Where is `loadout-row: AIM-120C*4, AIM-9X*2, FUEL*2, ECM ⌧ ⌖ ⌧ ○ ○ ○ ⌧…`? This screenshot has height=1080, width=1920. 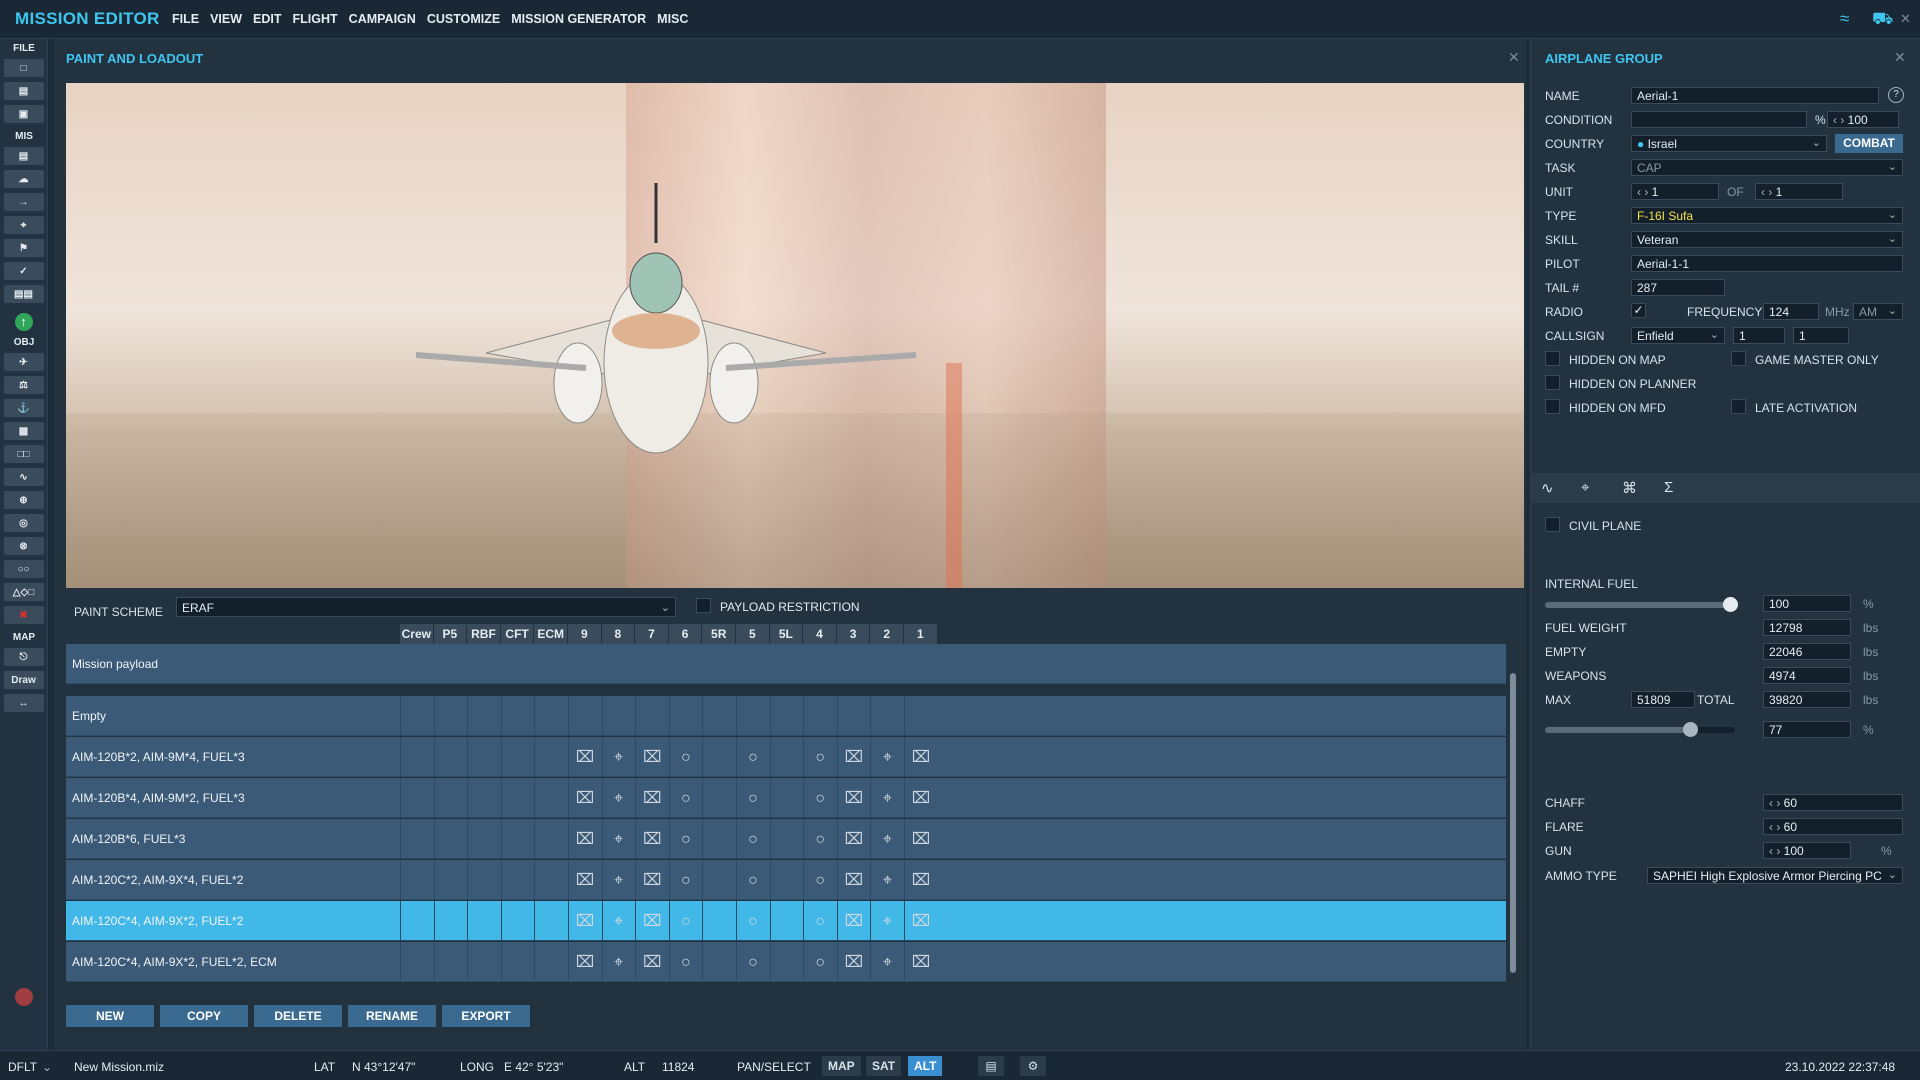 loadout-row: AIM-120C*4, AIM-9X*2, FUEL*2, ECM ⌧ ⌖ ⌧ ○ ○ ○ ⌧… is located at coordinates (786, 962).